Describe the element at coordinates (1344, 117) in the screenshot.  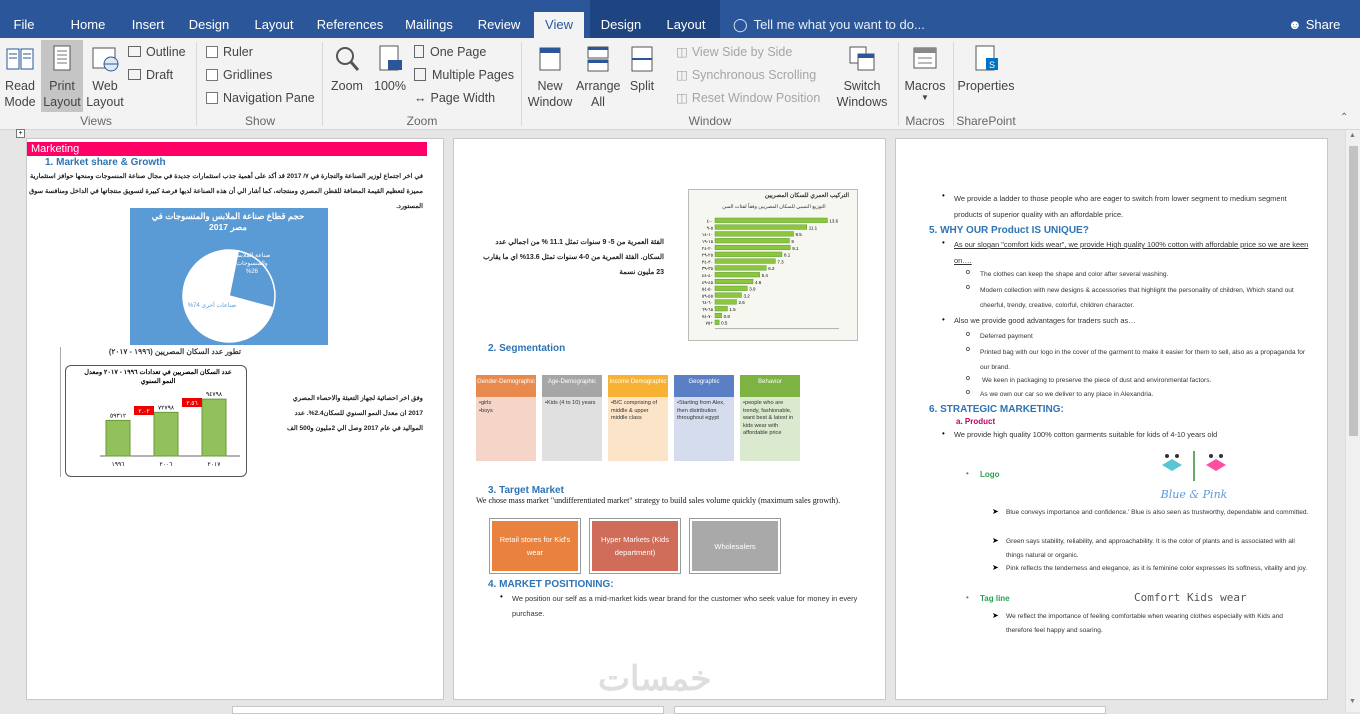
I see `collapse-ribbon-icon: ⌃` at that location.